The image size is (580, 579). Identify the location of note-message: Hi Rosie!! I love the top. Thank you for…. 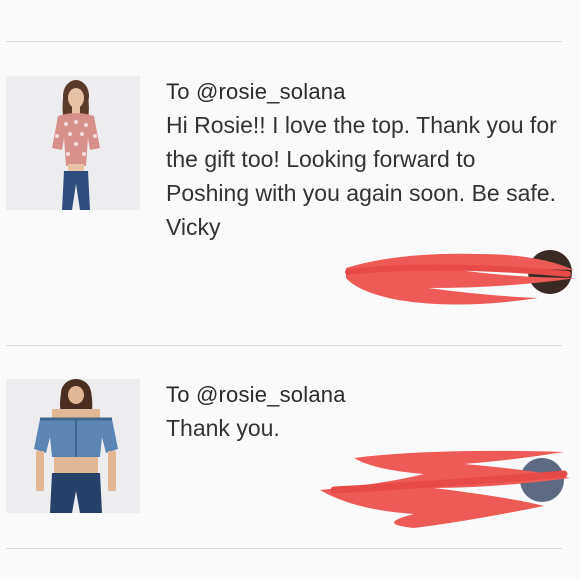
(361, 176).